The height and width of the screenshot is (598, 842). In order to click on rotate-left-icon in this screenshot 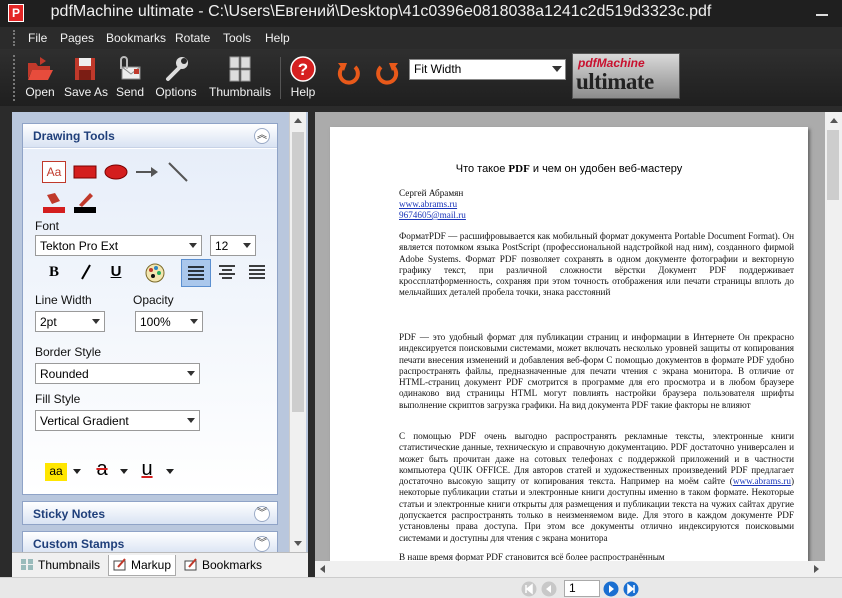, I will do `click(349, 73)`.